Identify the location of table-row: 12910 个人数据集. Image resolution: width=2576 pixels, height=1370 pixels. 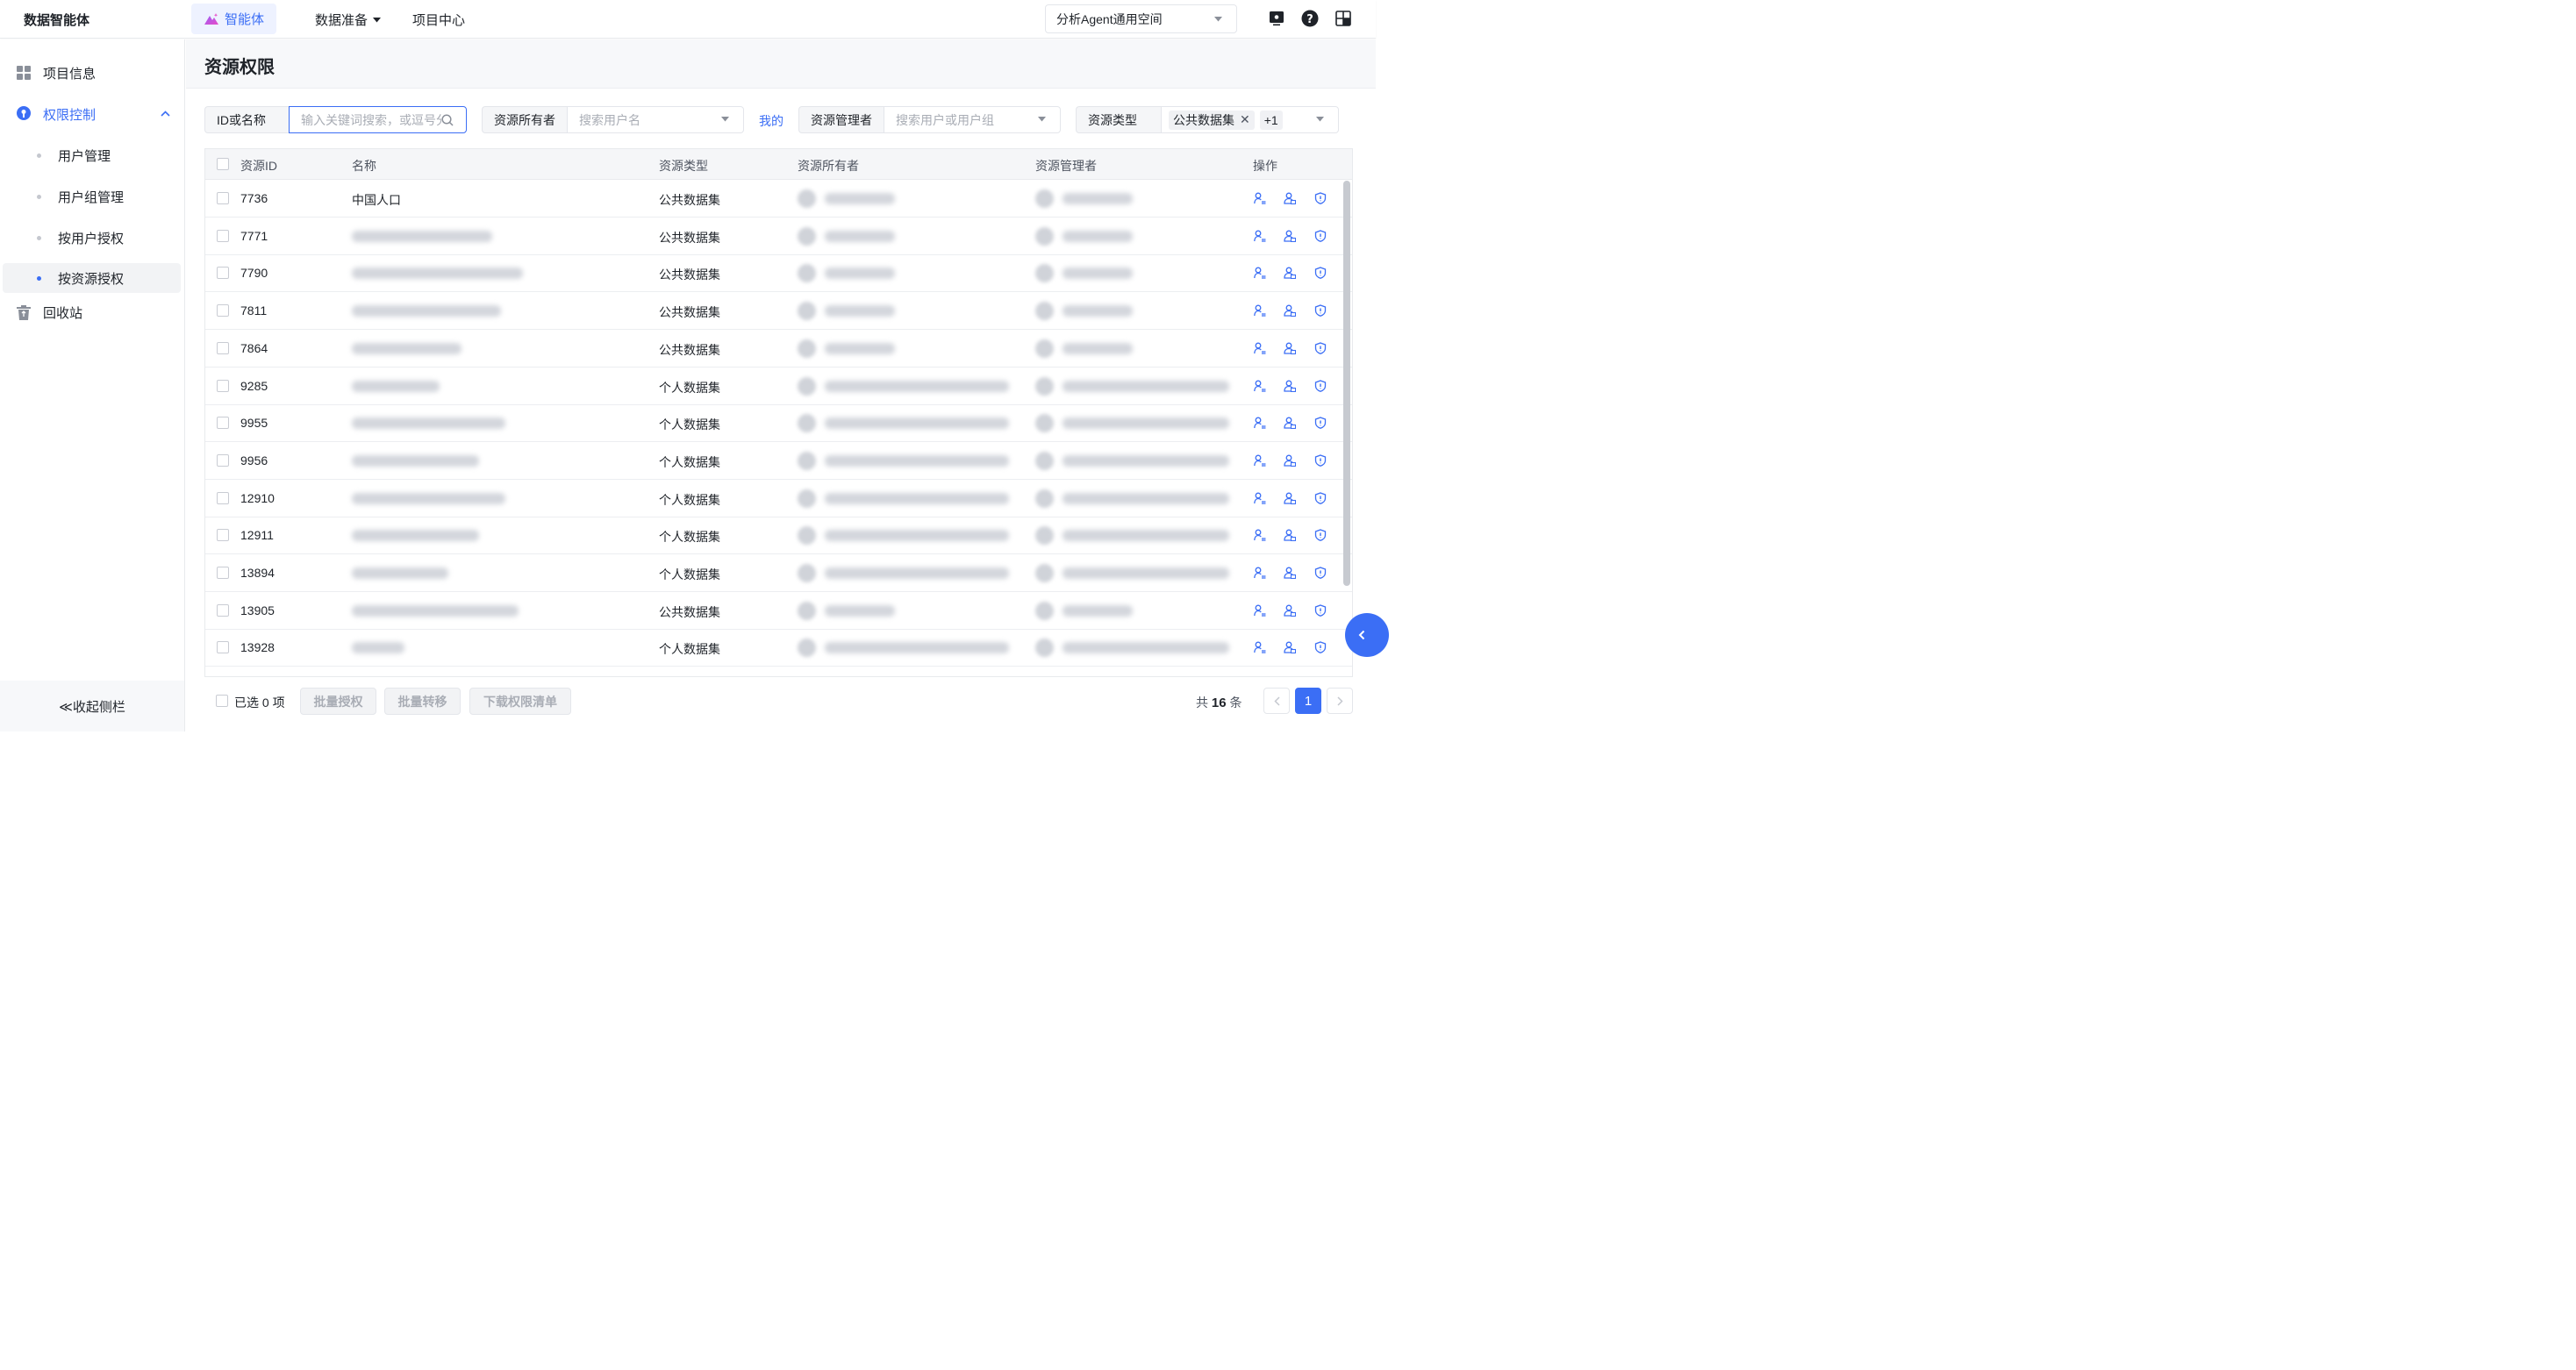
(778, 499).